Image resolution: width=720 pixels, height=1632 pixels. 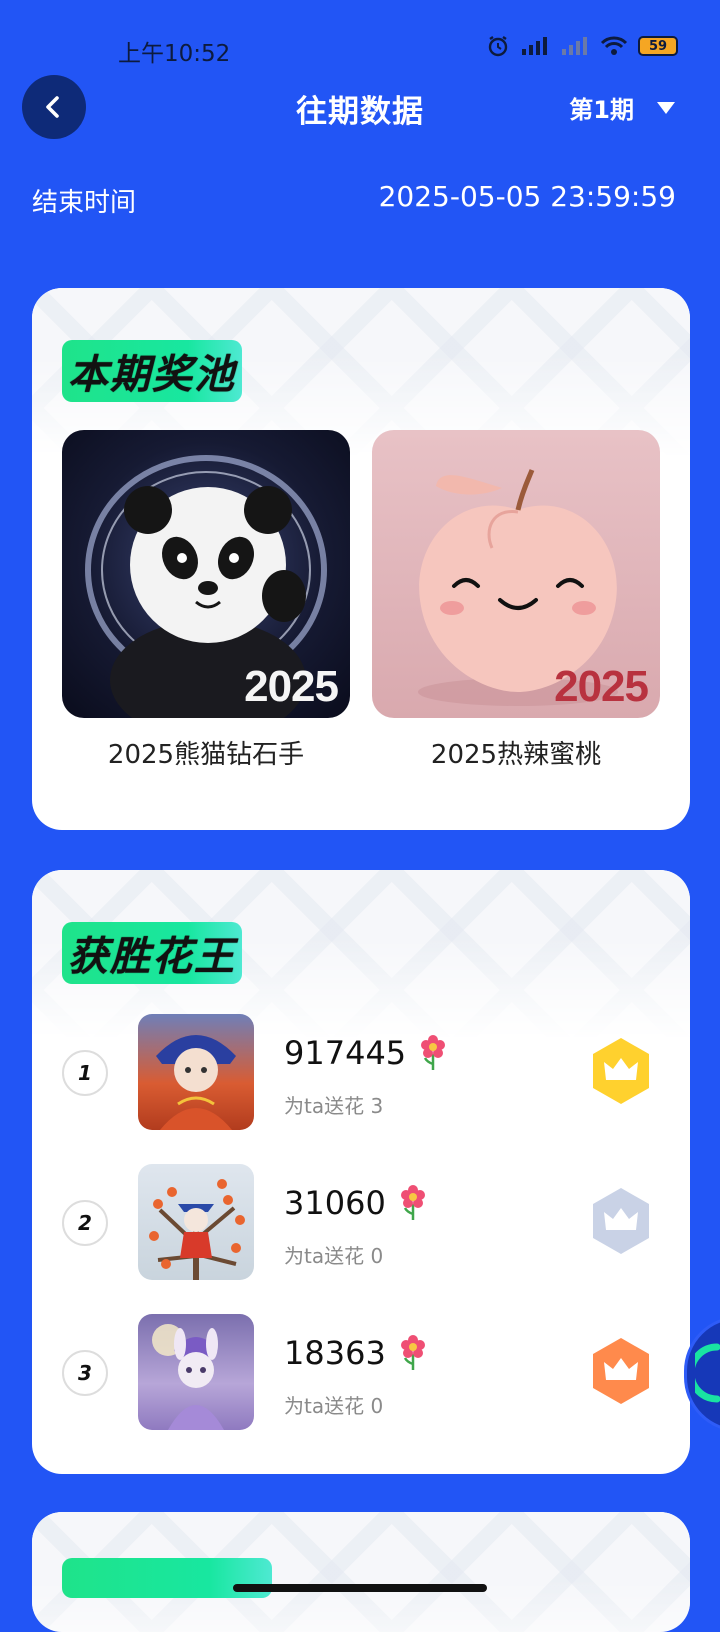 I want to click on winner-row: 2 31060 为ta送花 0, so click(x=361, y=1223).